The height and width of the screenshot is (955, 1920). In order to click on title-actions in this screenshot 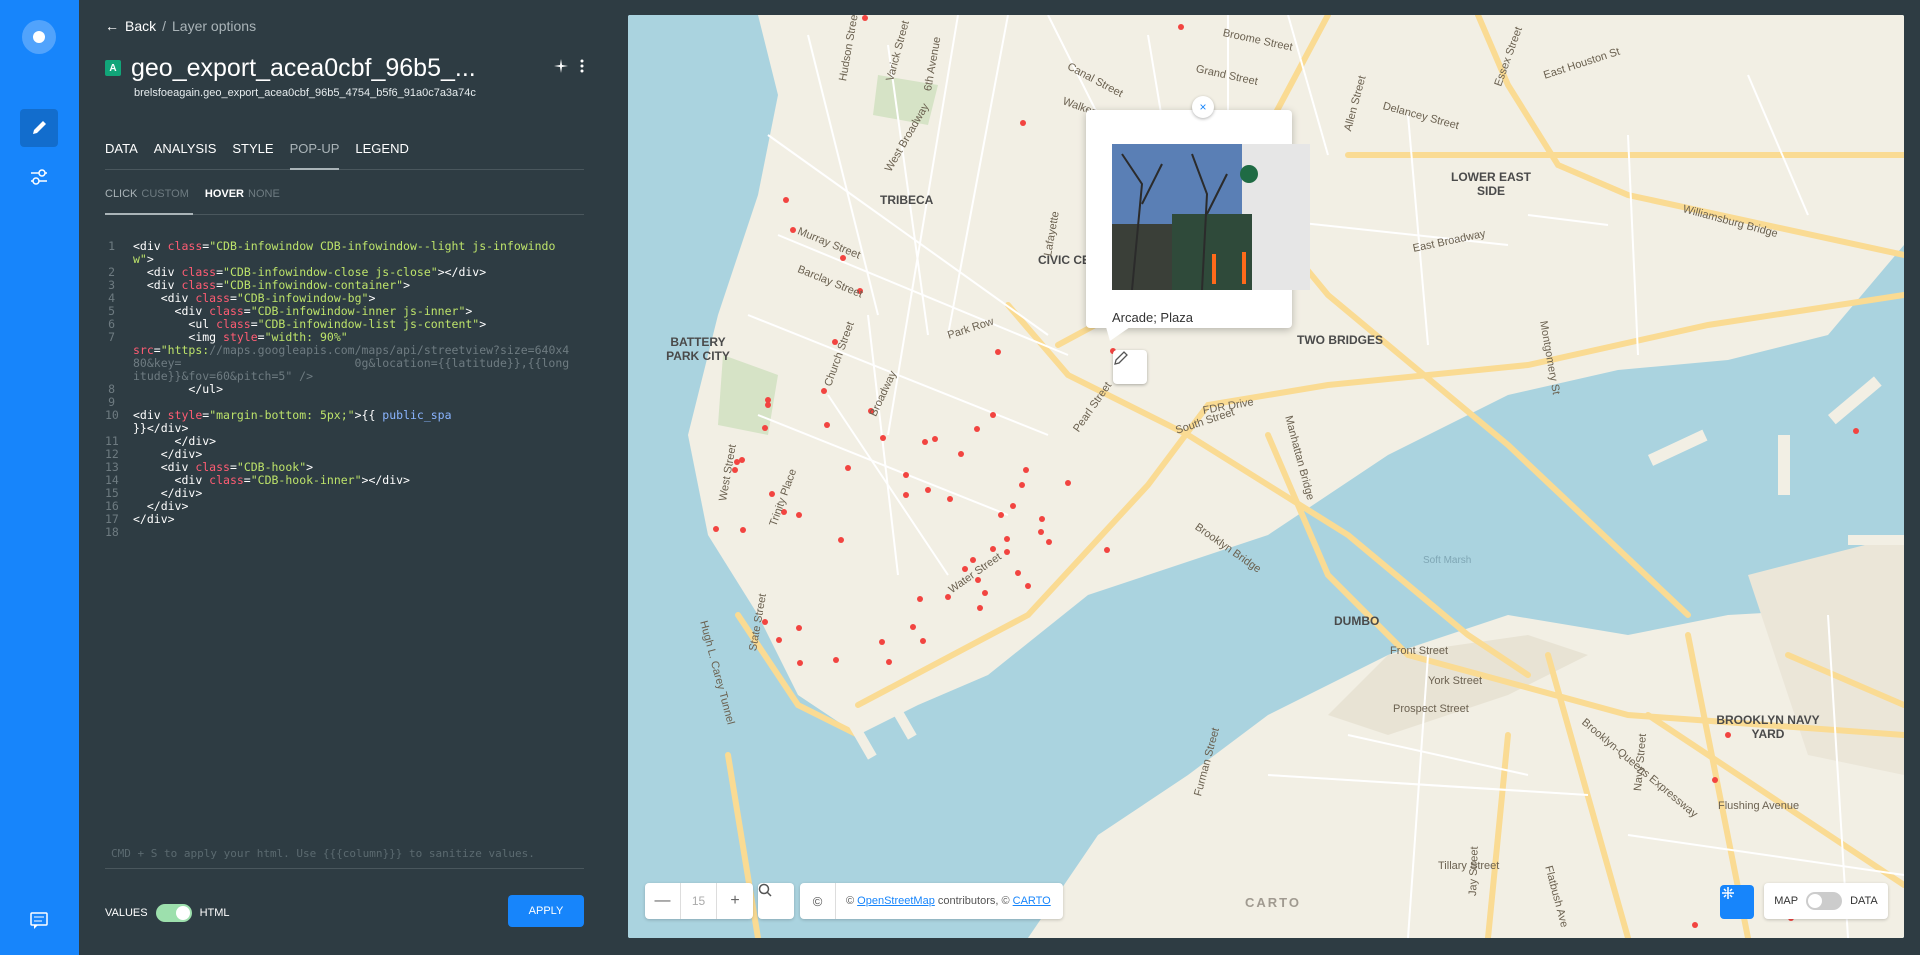, I will do `click(569, 66)`.